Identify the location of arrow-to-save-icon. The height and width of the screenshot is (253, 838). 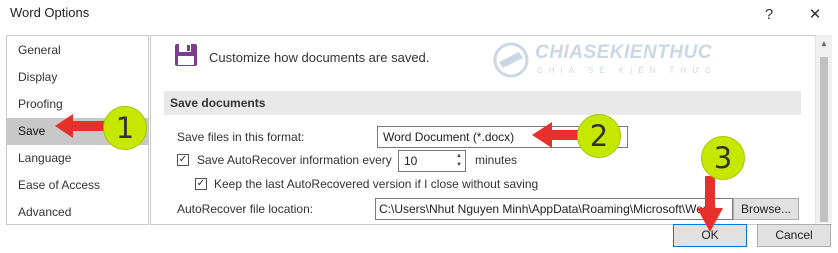
(81, 126).